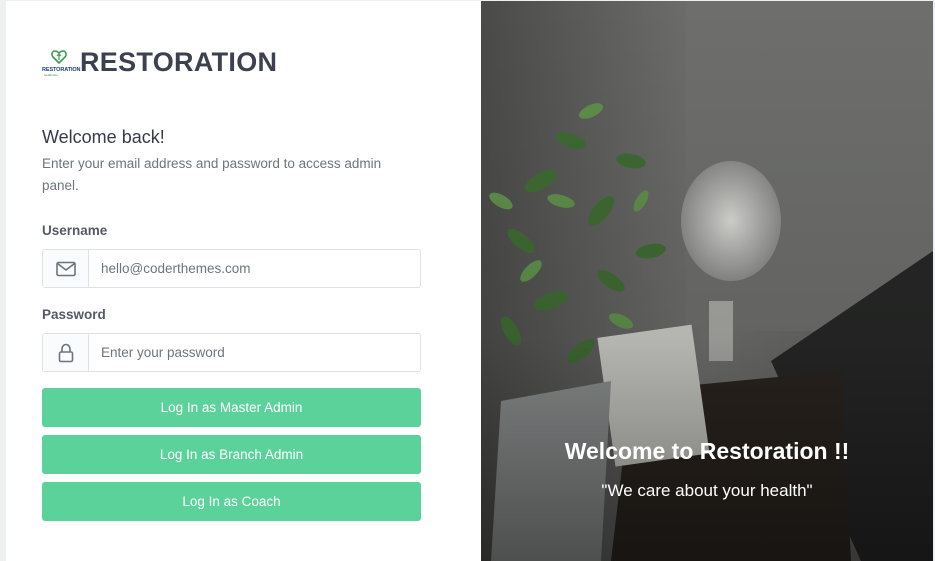  Describe the element at coordinates (66, 352) in the screenshot. I see `lock-icon` at that location.